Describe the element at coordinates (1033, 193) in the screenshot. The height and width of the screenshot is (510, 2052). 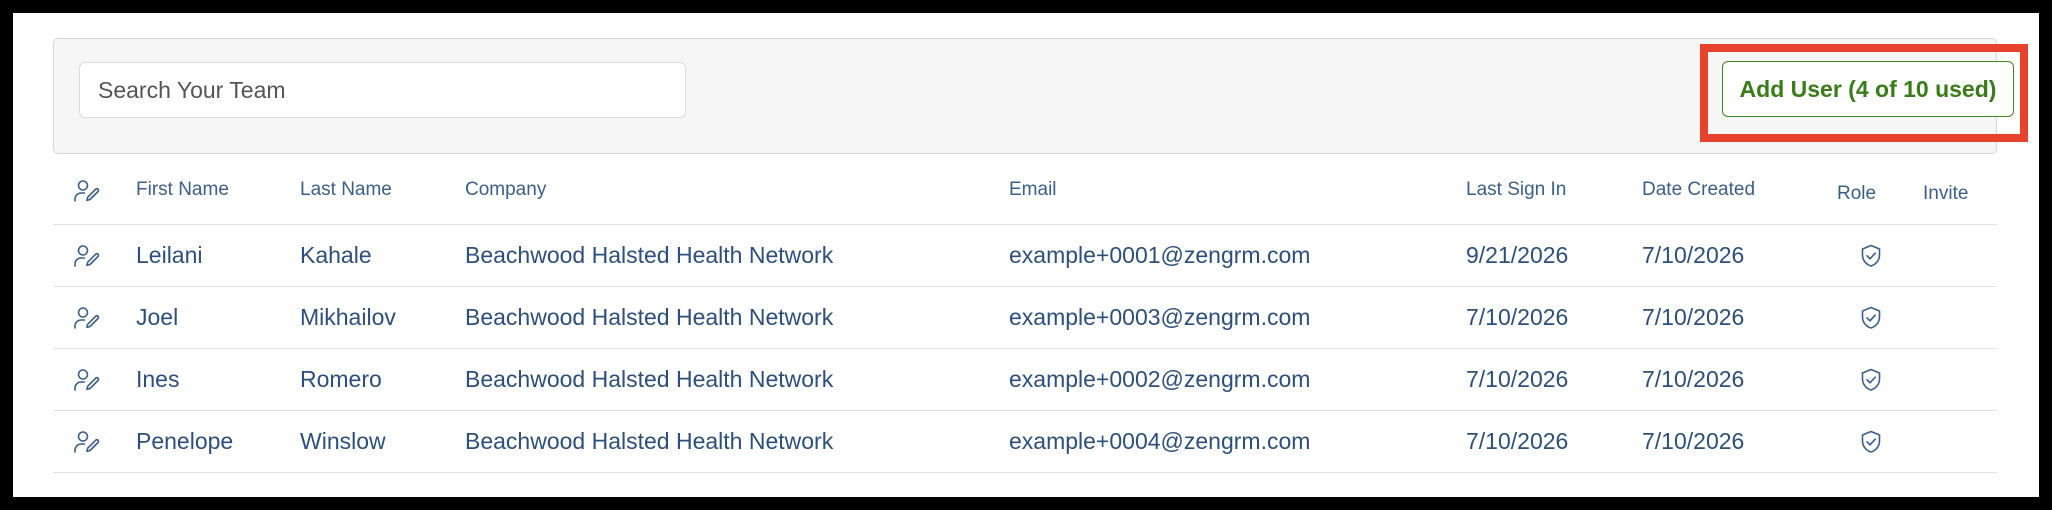
I see `column-header-email: Email` at that location.